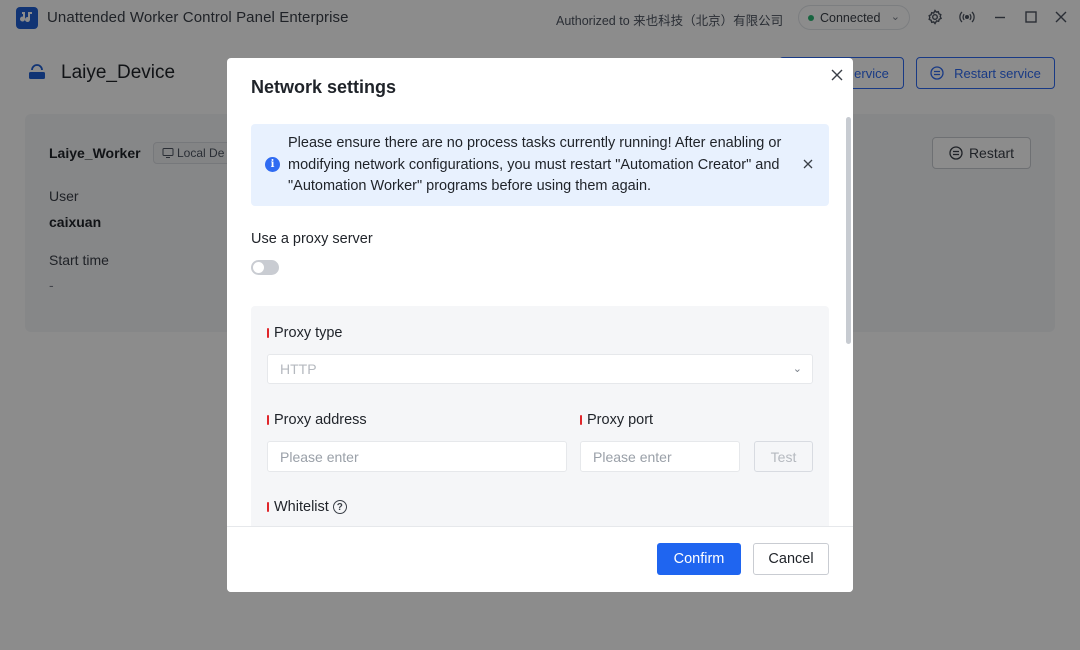 This screenshot has height=650, width=1080. I want to click on modal-scrollbar, so click(849, 319).